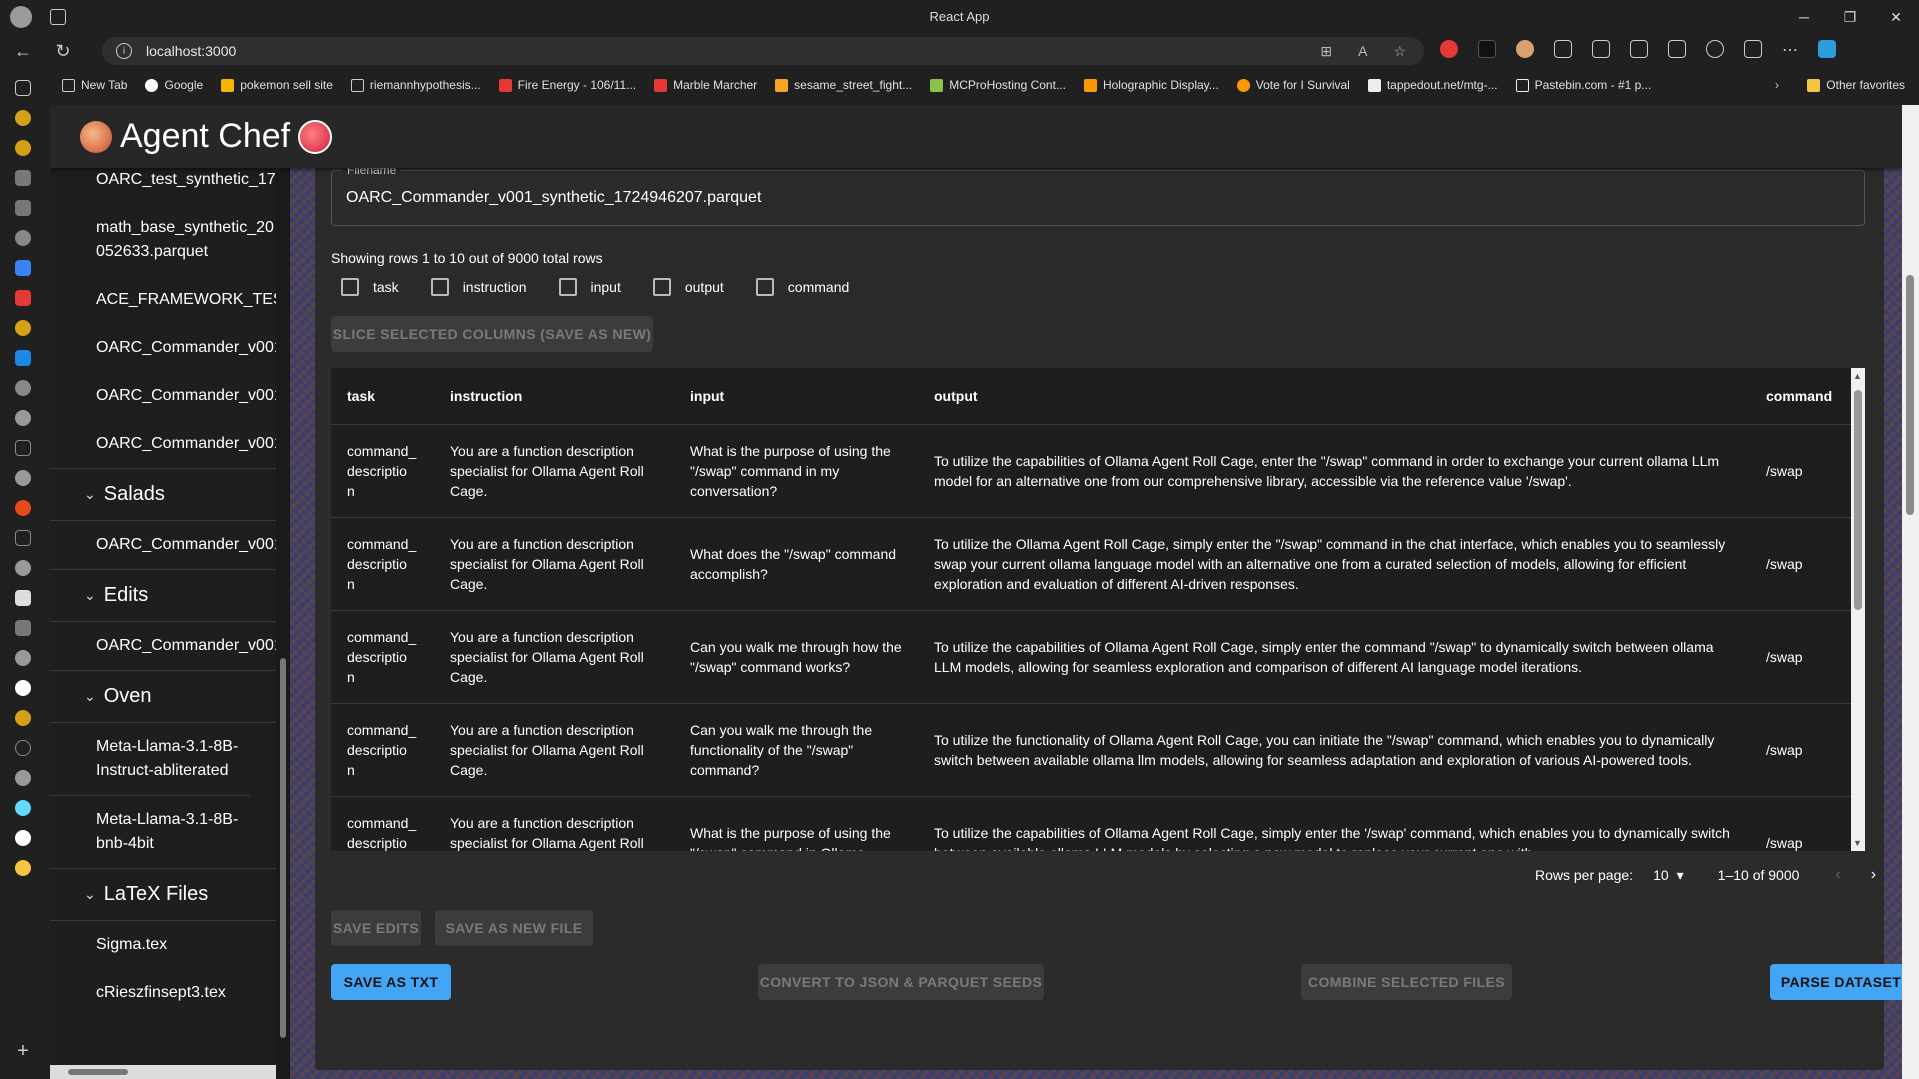 Image resolution: width=1919 pixels, height=1079 pixels. What do you see at coordinates (796, 396) in the screenshot?
I see `column-header-input: input` at bounding box center [796, 396].